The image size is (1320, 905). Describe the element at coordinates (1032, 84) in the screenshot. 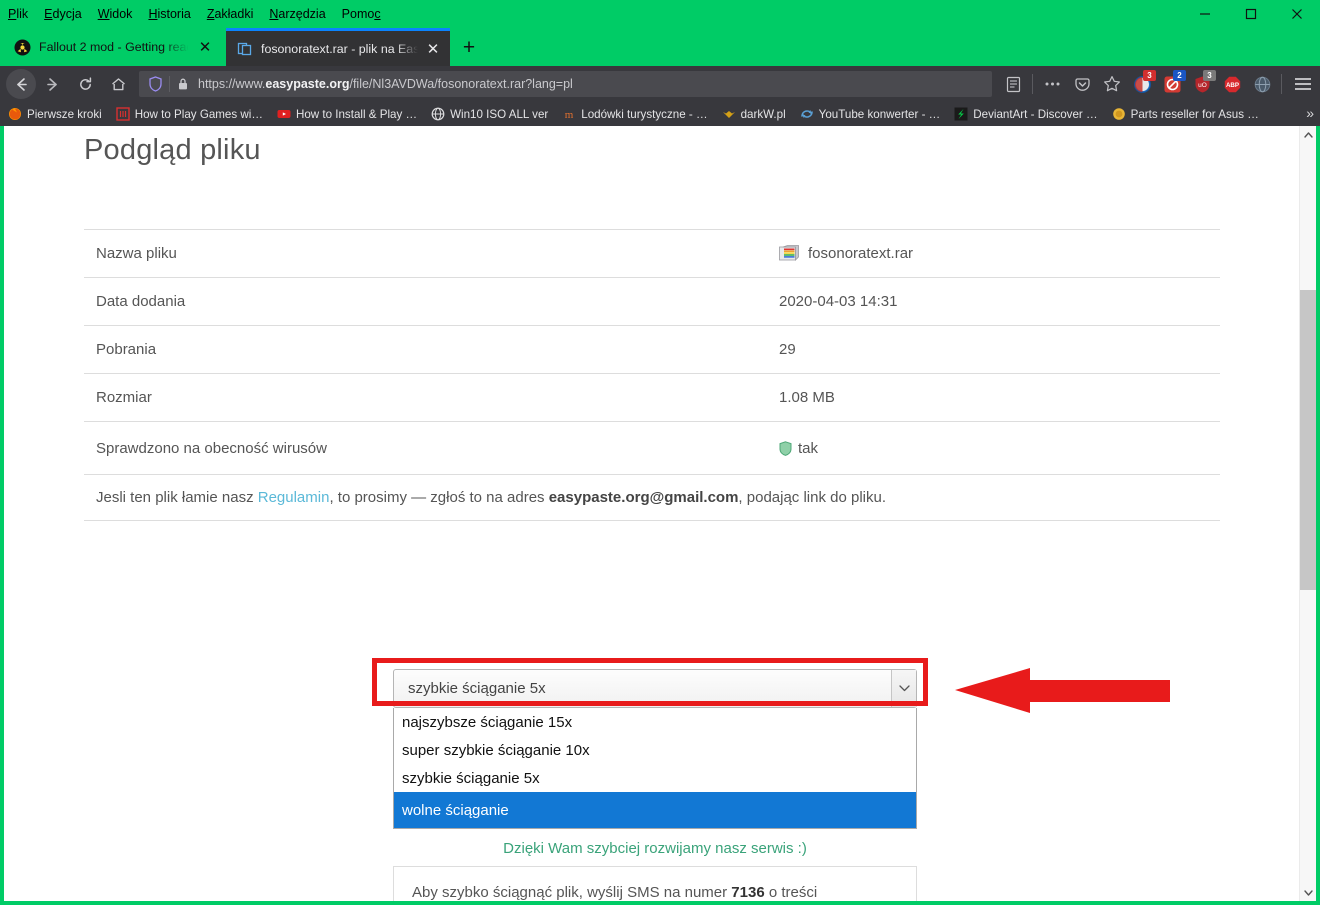

I see `toolbar-divider` at that location.